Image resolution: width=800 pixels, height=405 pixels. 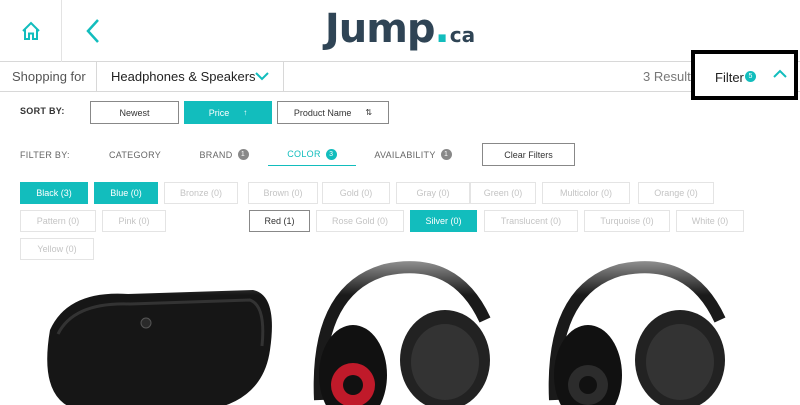 I want to click on color-chip-bronze: Bronze (0), so click(x=201, y=193).